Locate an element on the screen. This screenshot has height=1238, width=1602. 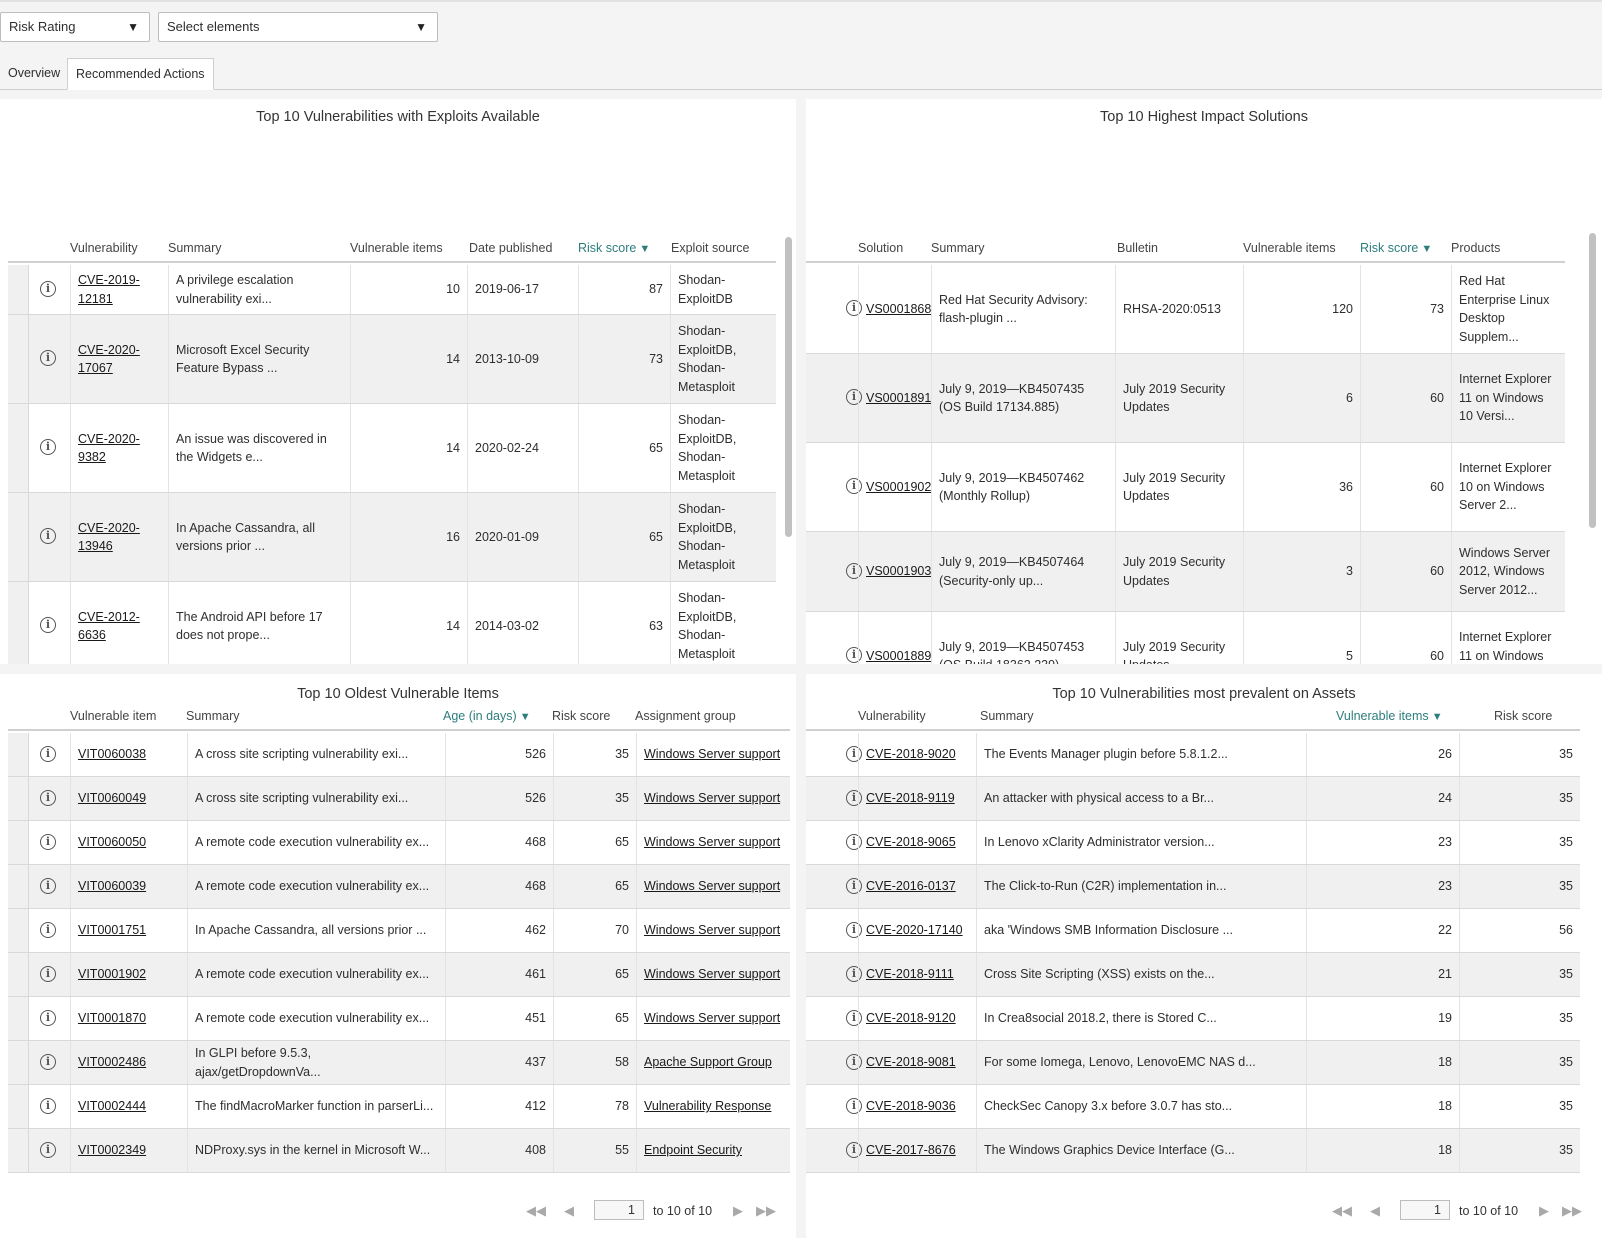
column-header: Products is located at coordinates (1475, 248).